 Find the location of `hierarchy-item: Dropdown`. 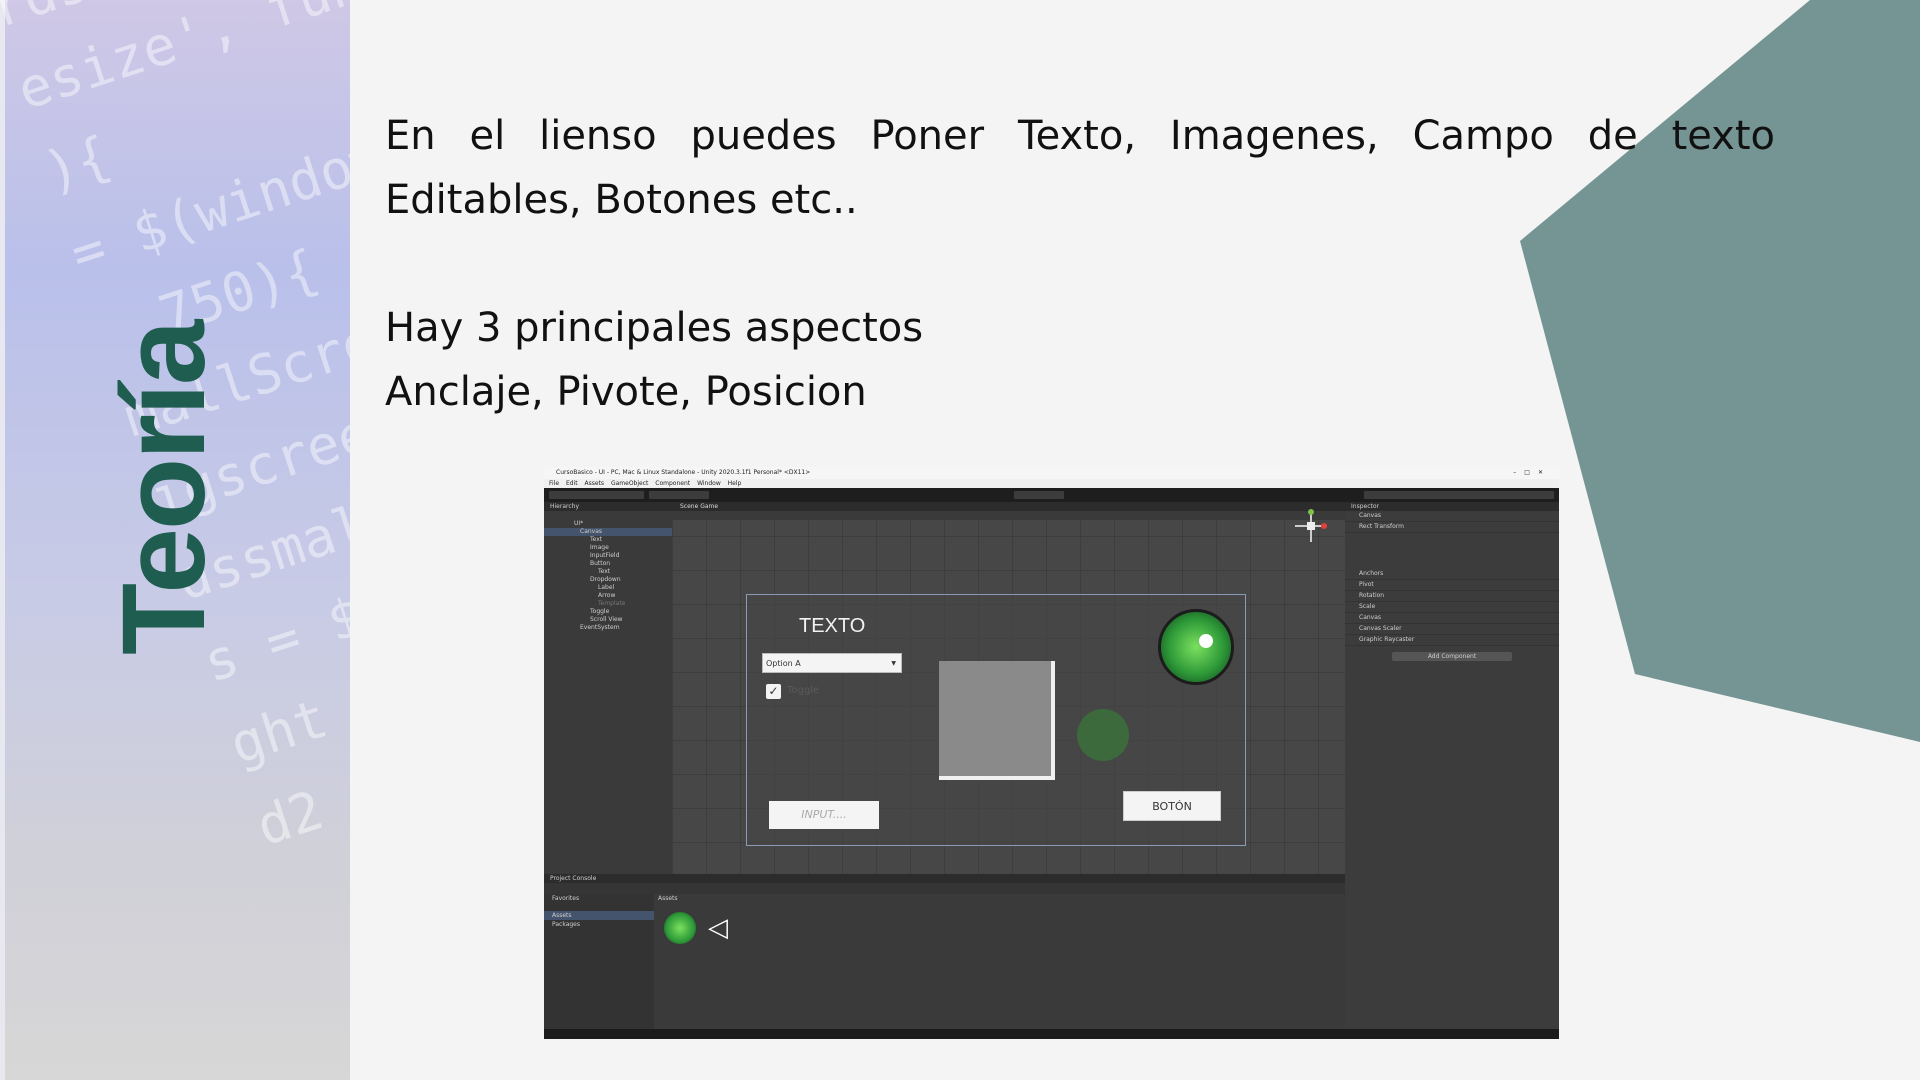

hierarchy-item: Dropdown is located at coordinates (605, 579).